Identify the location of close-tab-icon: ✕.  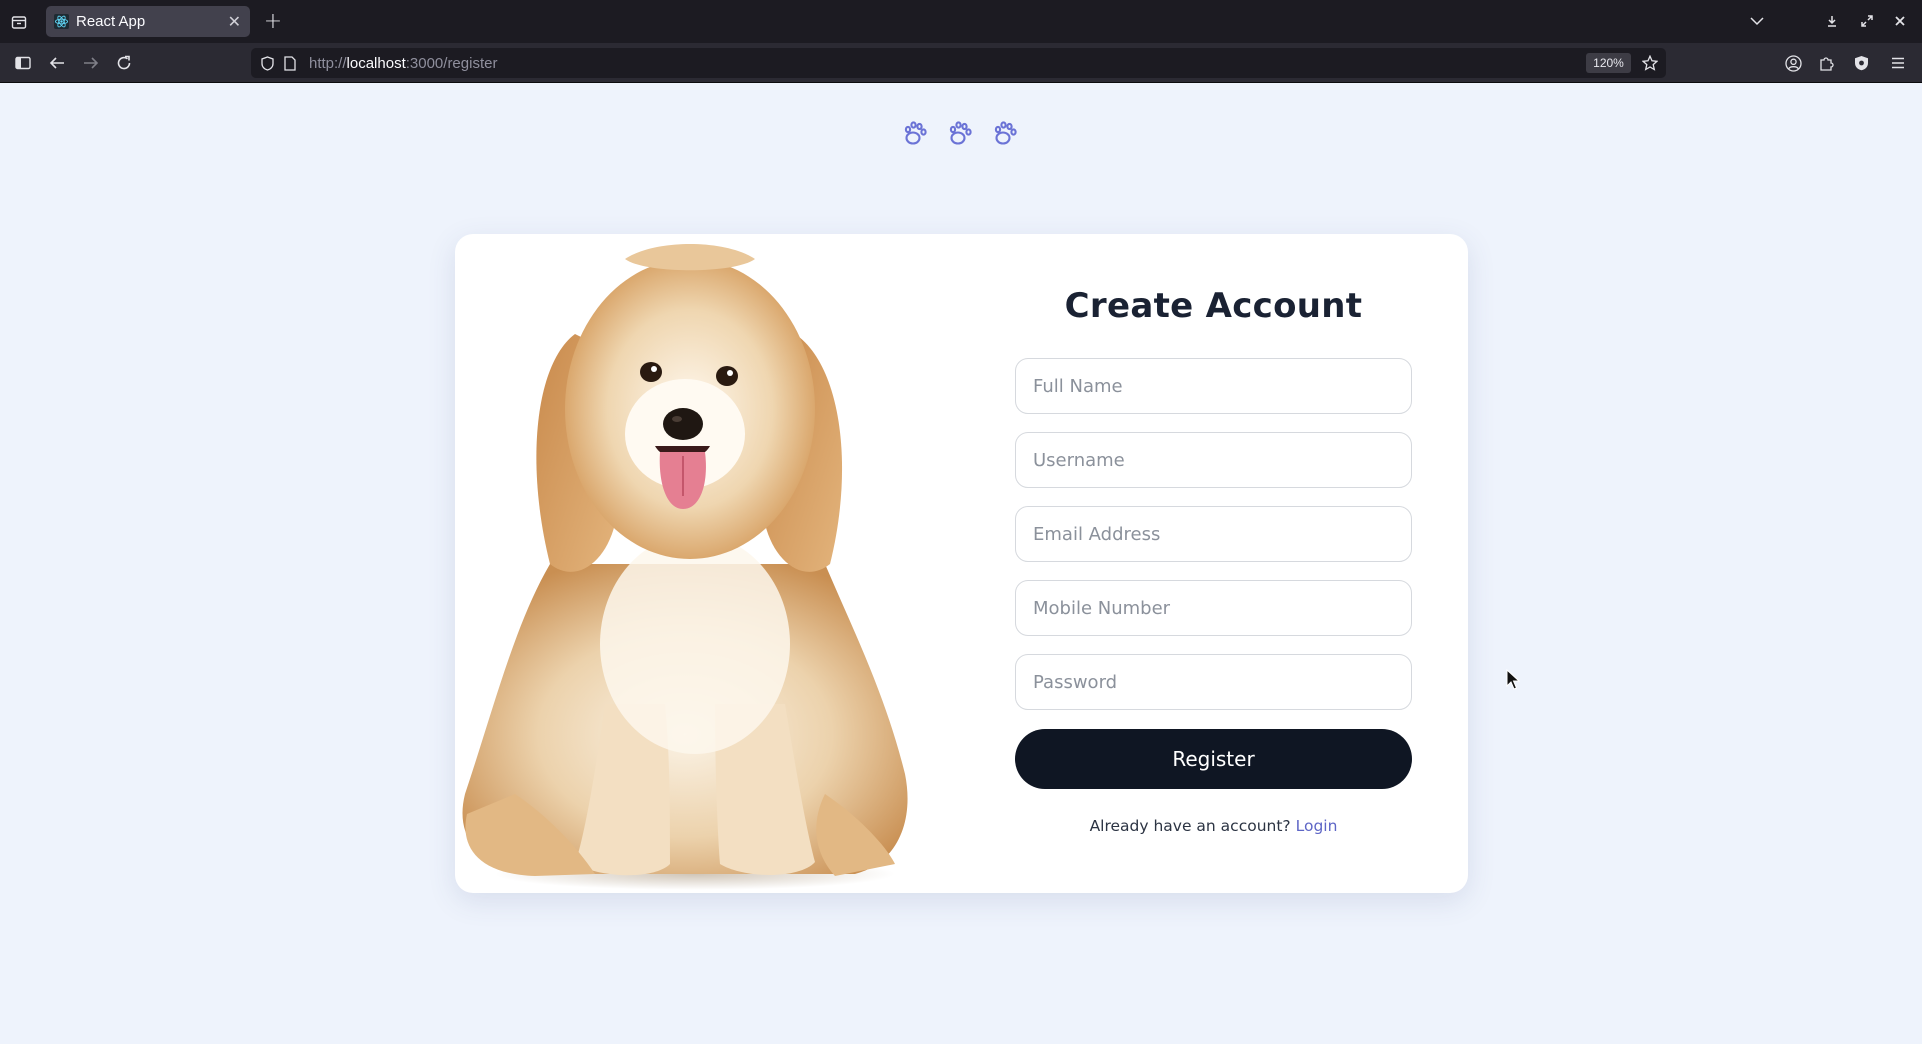
(234, 21).